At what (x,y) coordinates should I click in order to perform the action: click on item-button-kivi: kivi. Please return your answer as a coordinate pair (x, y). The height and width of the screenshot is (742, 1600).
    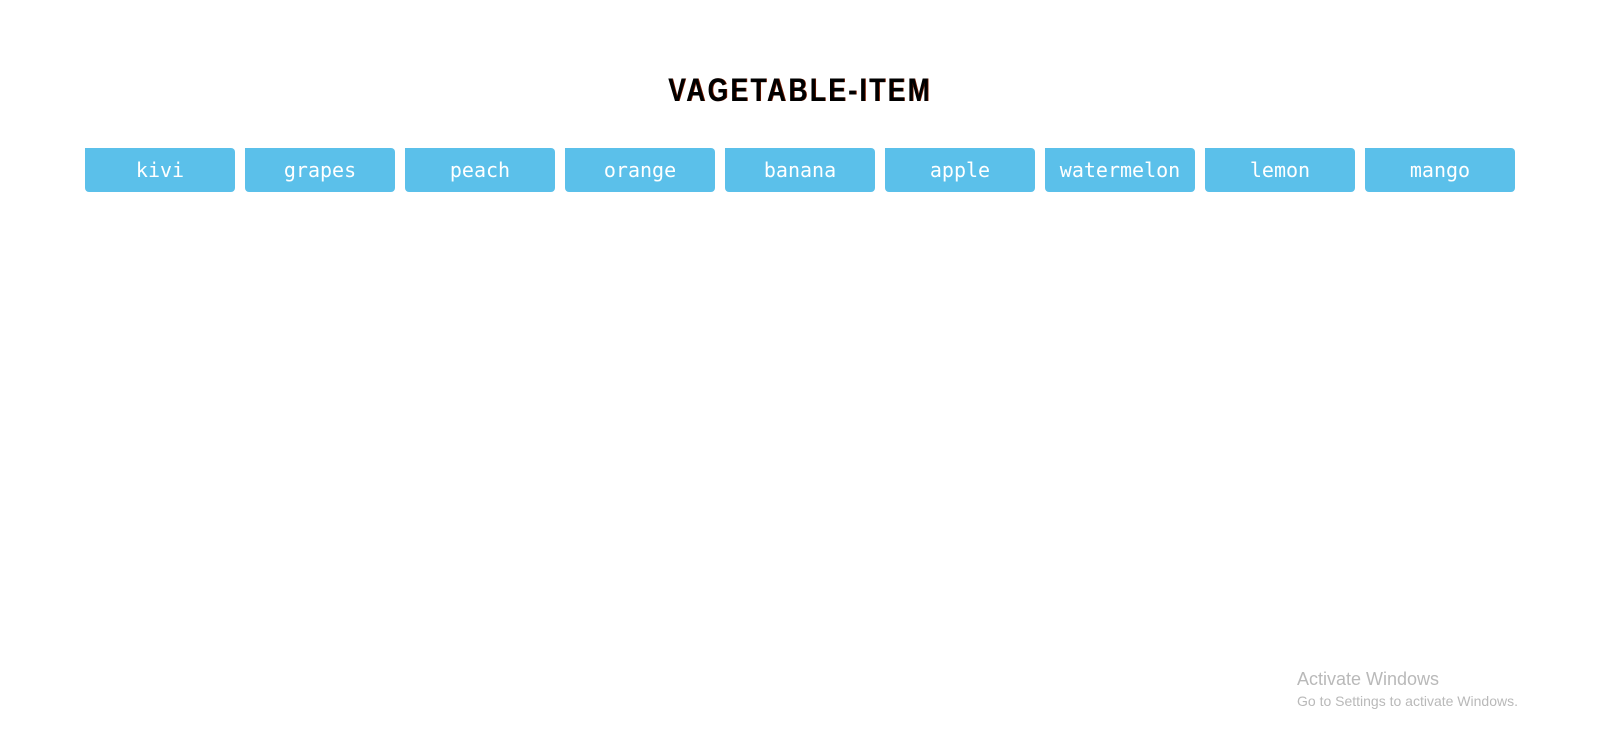
    Looking at the image, I should click on (160, 170).